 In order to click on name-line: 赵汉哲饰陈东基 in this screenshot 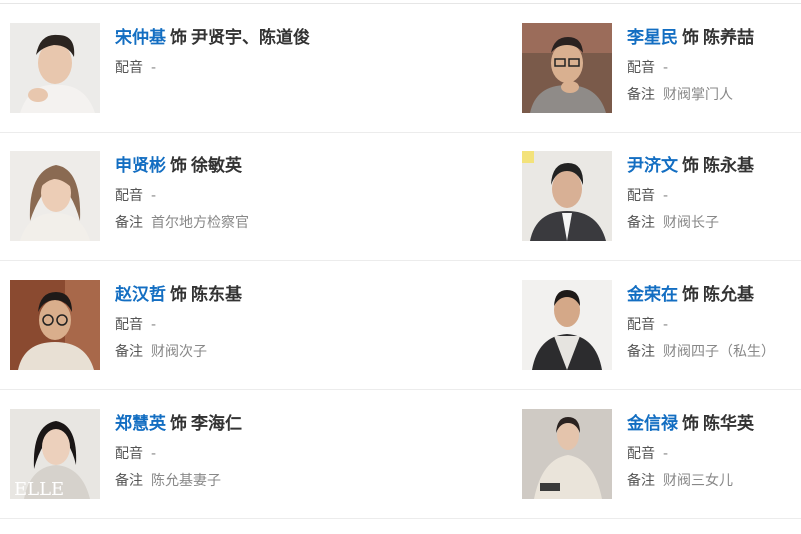, I will do `click(178, 295)`.